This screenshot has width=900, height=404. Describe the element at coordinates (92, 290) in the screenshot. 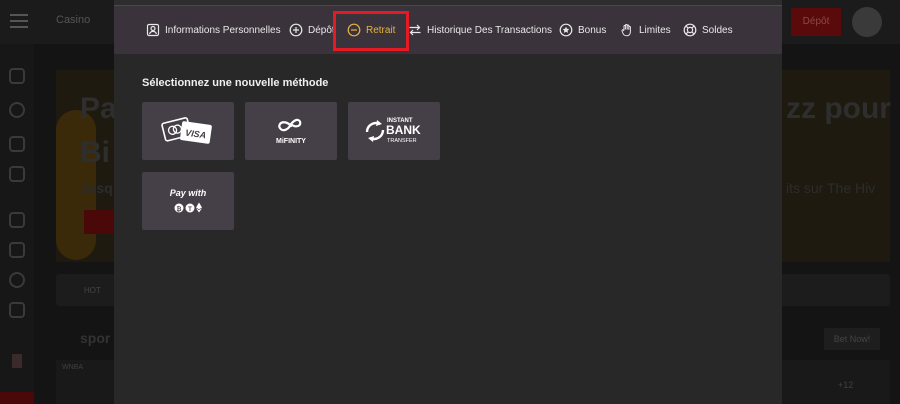

I see `search-hot-label: HOT` at that location.